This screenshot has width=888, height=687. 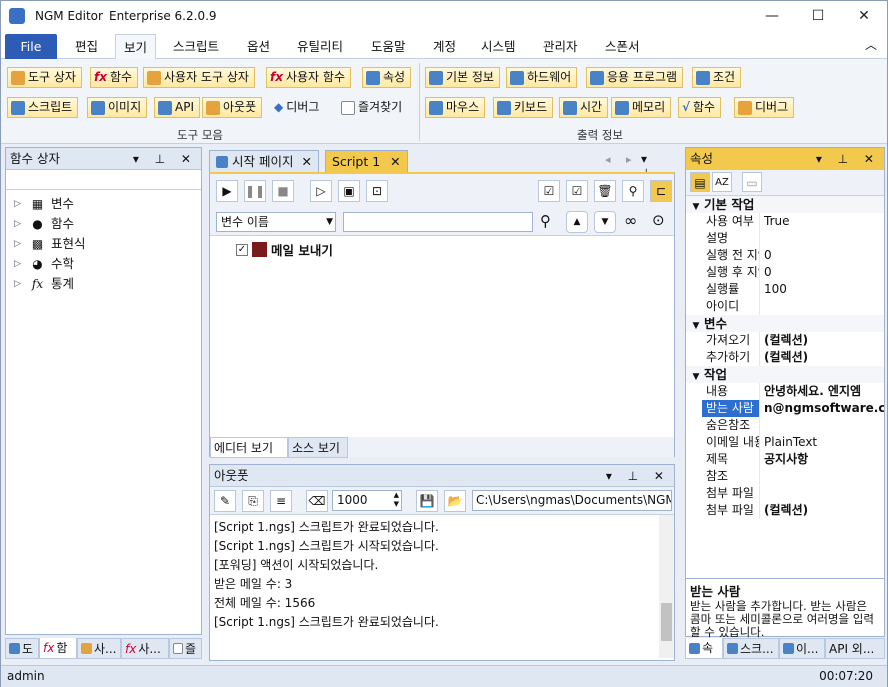 What do you see at coordinates (864, 16) in the screenshot?
I see `close-button: ✕` at bounding box center [864, 16].